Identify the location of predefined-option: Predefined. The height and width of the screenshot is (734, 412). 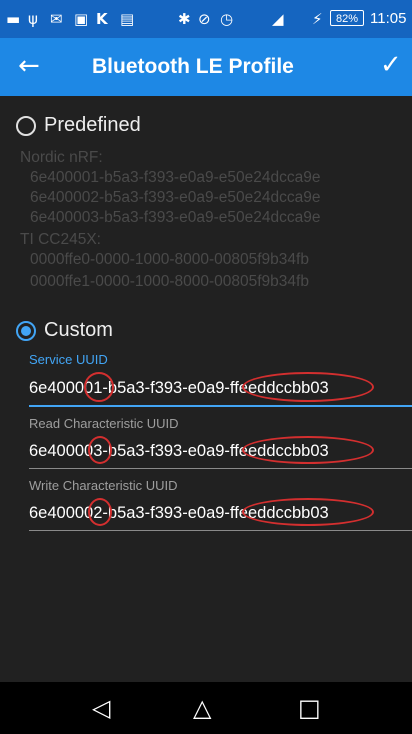
(78, 125).